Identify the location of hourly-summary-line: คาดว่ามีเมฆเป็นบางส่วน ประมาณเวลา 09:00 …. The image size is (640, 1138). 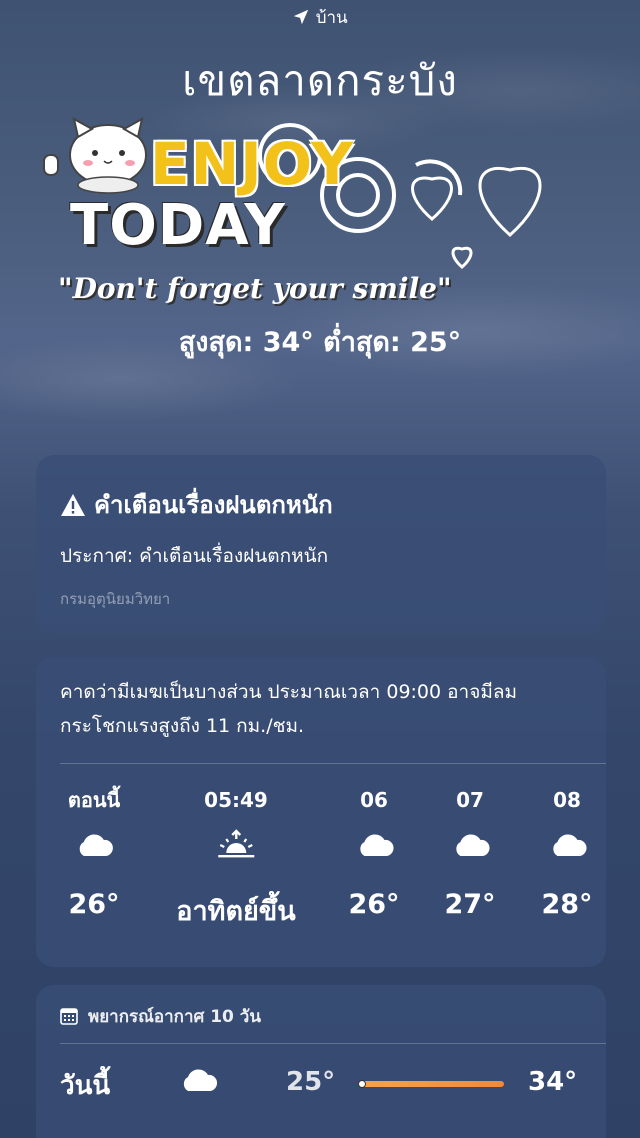
(289, 692).